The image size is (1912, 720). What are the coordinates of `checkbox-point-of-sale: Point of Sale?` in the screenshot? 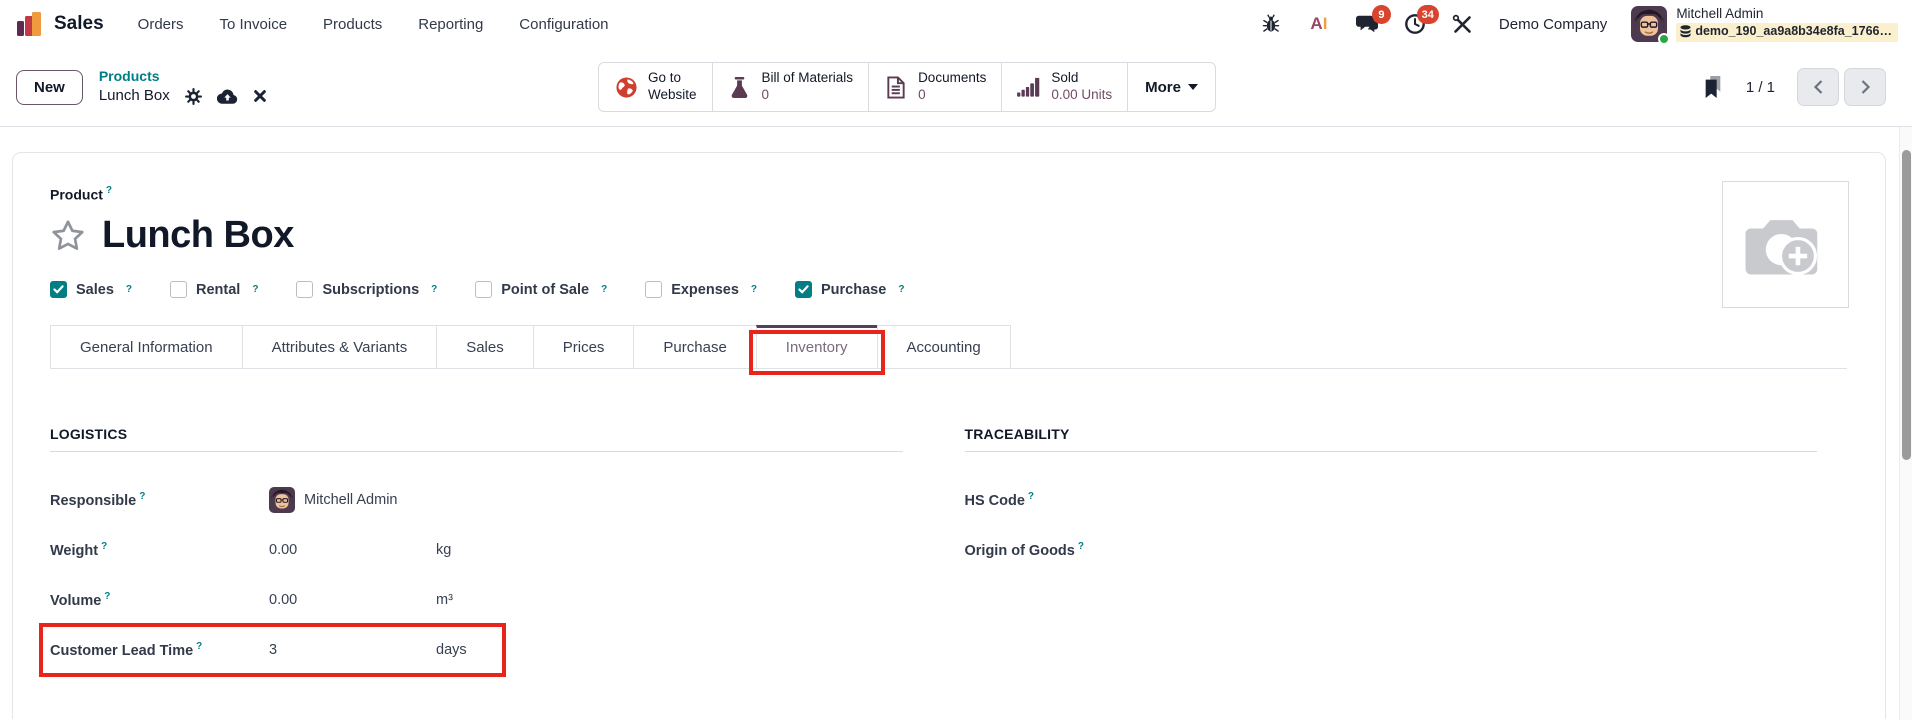 It's located at (541, 290).